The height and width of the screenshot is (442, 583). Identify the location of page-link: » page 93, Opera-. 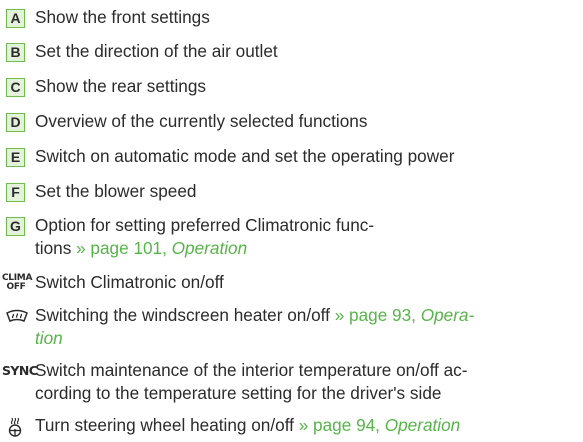
(405, 315).